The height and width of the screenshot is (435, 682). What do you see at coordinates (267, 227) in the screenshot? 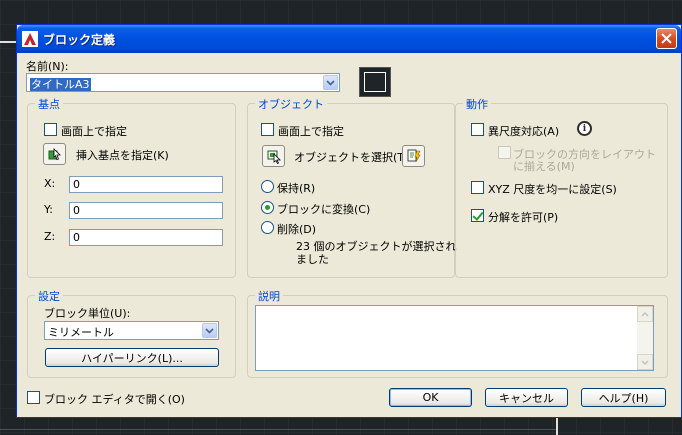
I see `delete-objects-radio` at bounding box center [267, 227].